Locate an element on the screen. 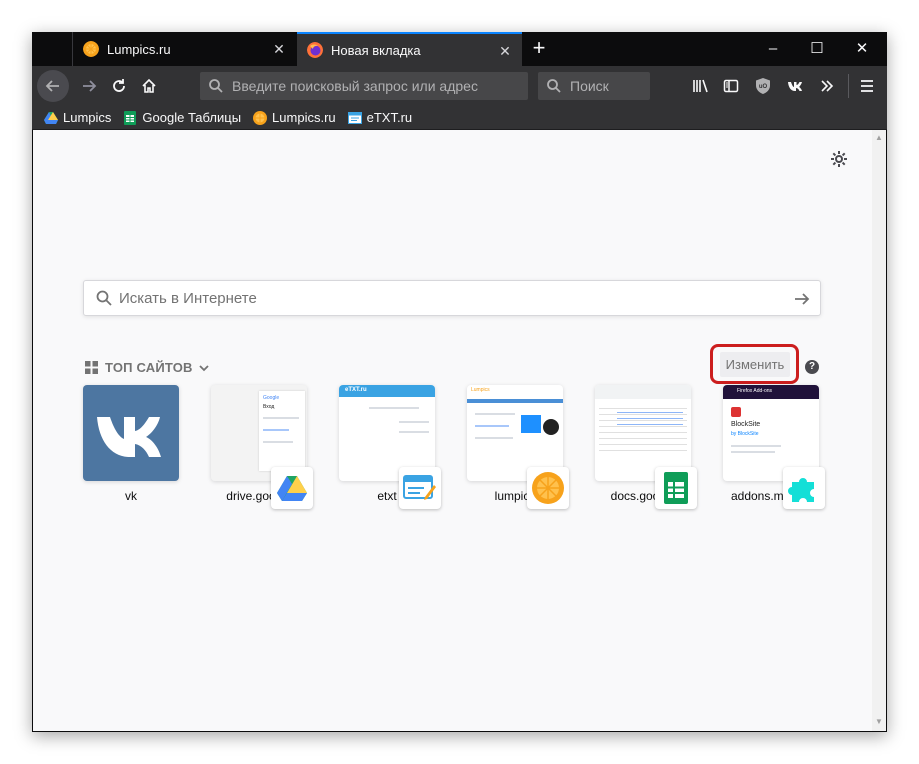 This screenshot has width=919, height=764. forward-icon is located at coordinates (89, 86).